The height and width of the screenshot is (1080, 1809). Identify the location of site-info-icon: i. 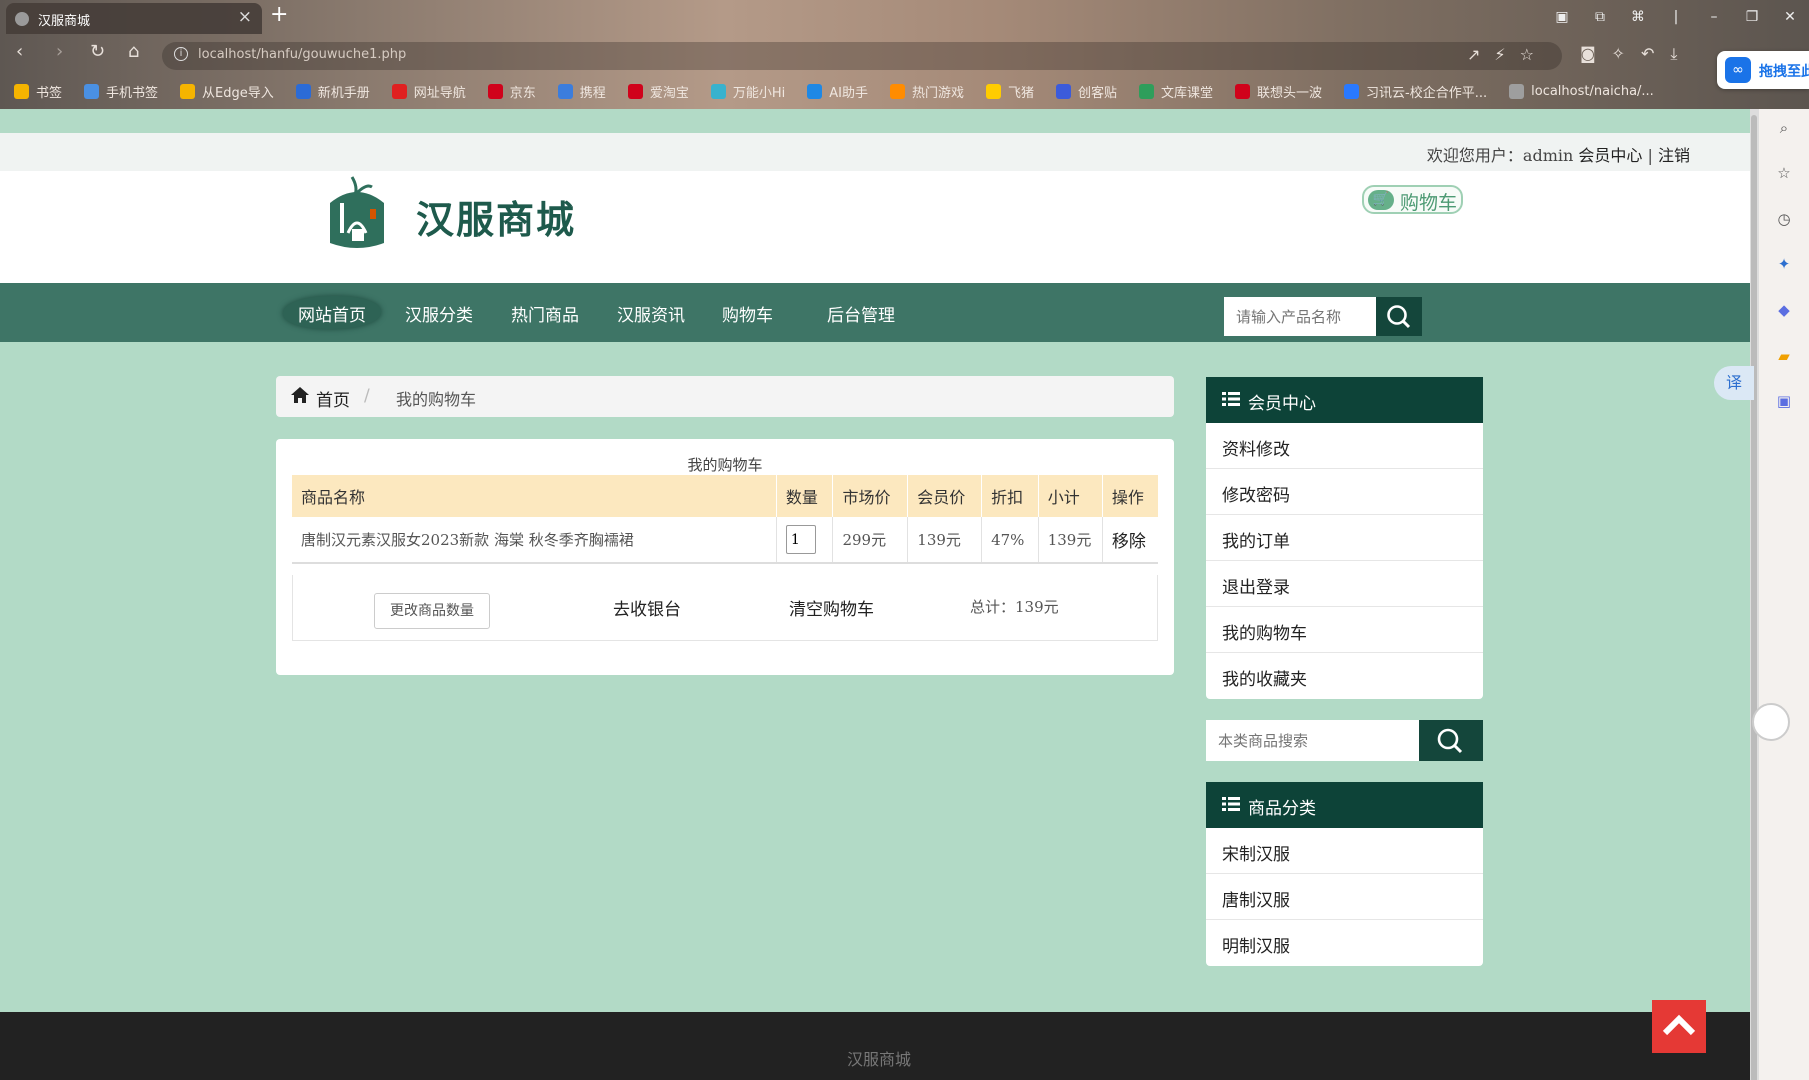
(181, 54).